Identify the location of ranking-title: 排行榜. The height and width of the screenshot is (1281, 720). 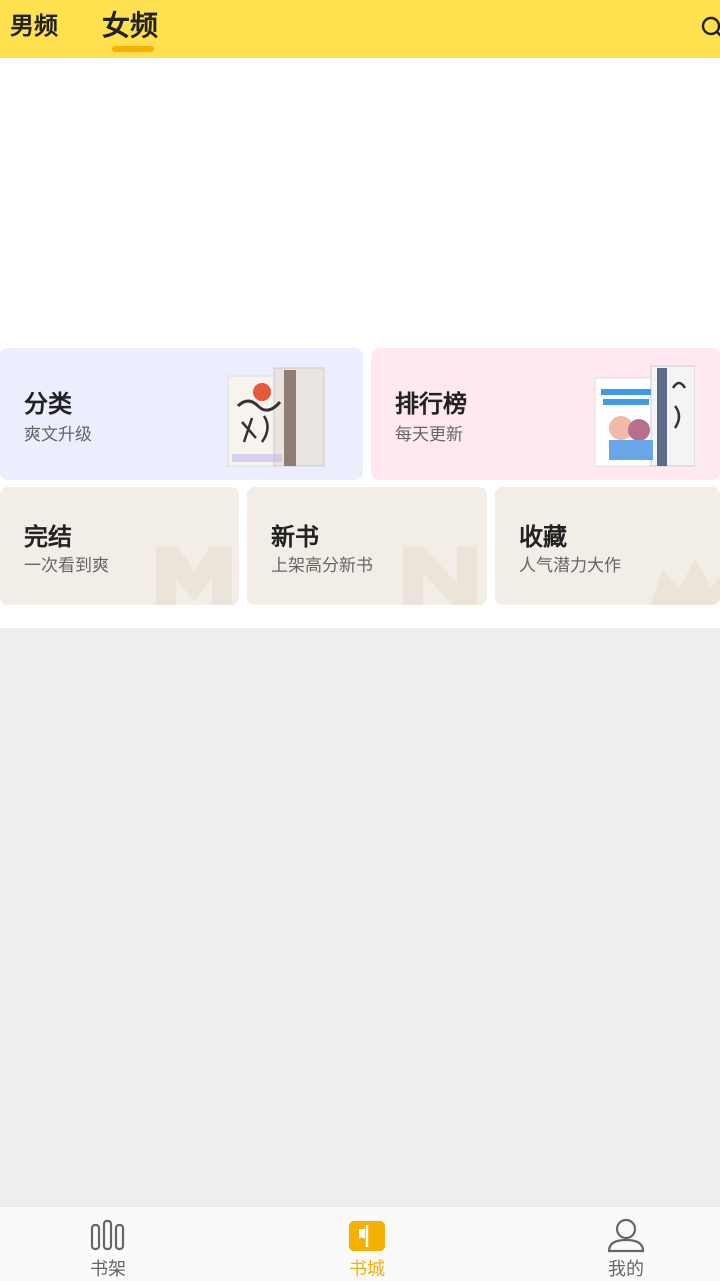
(431, 403).